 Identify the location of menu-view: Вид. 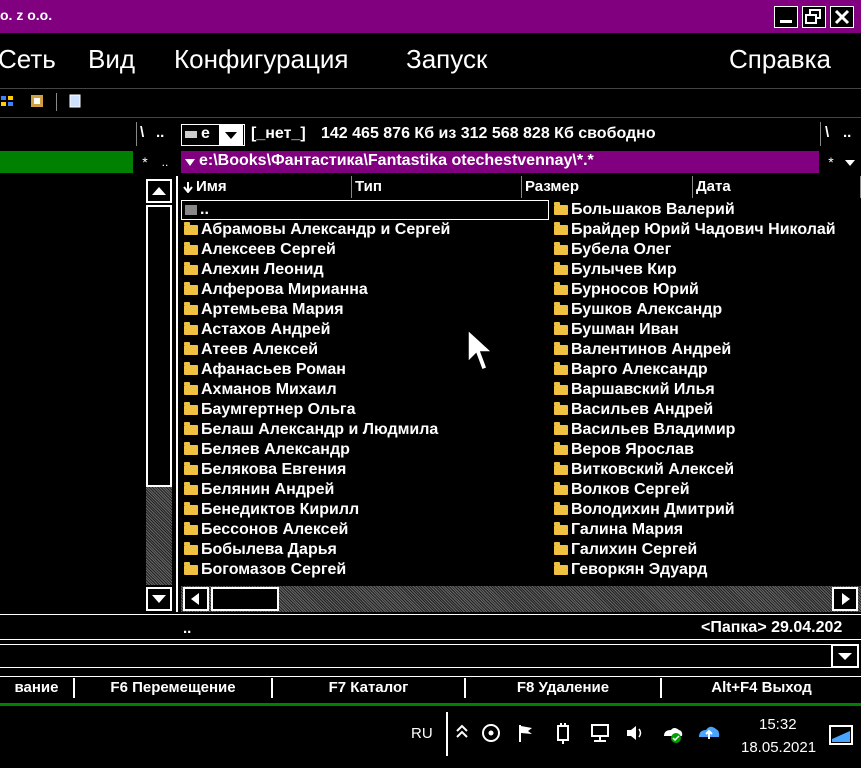
(111, 59).